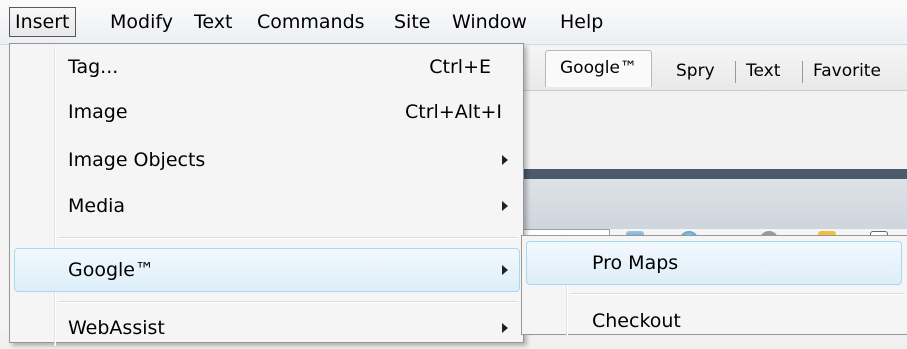 The height and width of the screenshot is (349, 907). I want to click on menu-insert: Insert, so click(42, 22).